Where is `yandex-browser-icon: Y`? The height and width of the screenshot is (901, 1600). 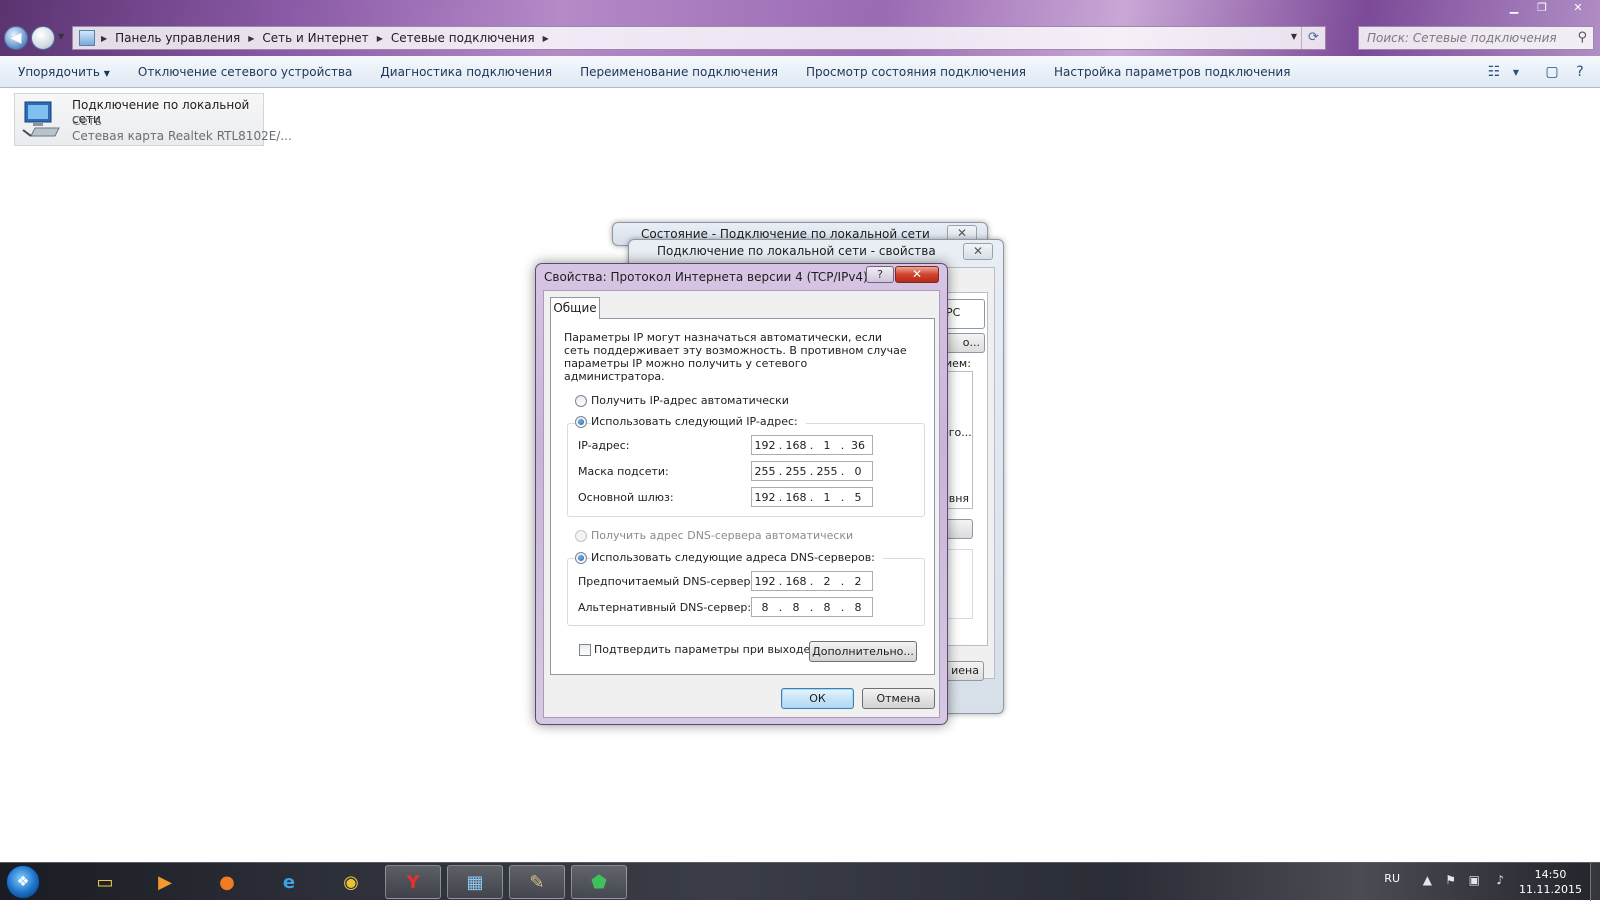
yandex-browser-icon: Y is located at coordinates (413, 882).